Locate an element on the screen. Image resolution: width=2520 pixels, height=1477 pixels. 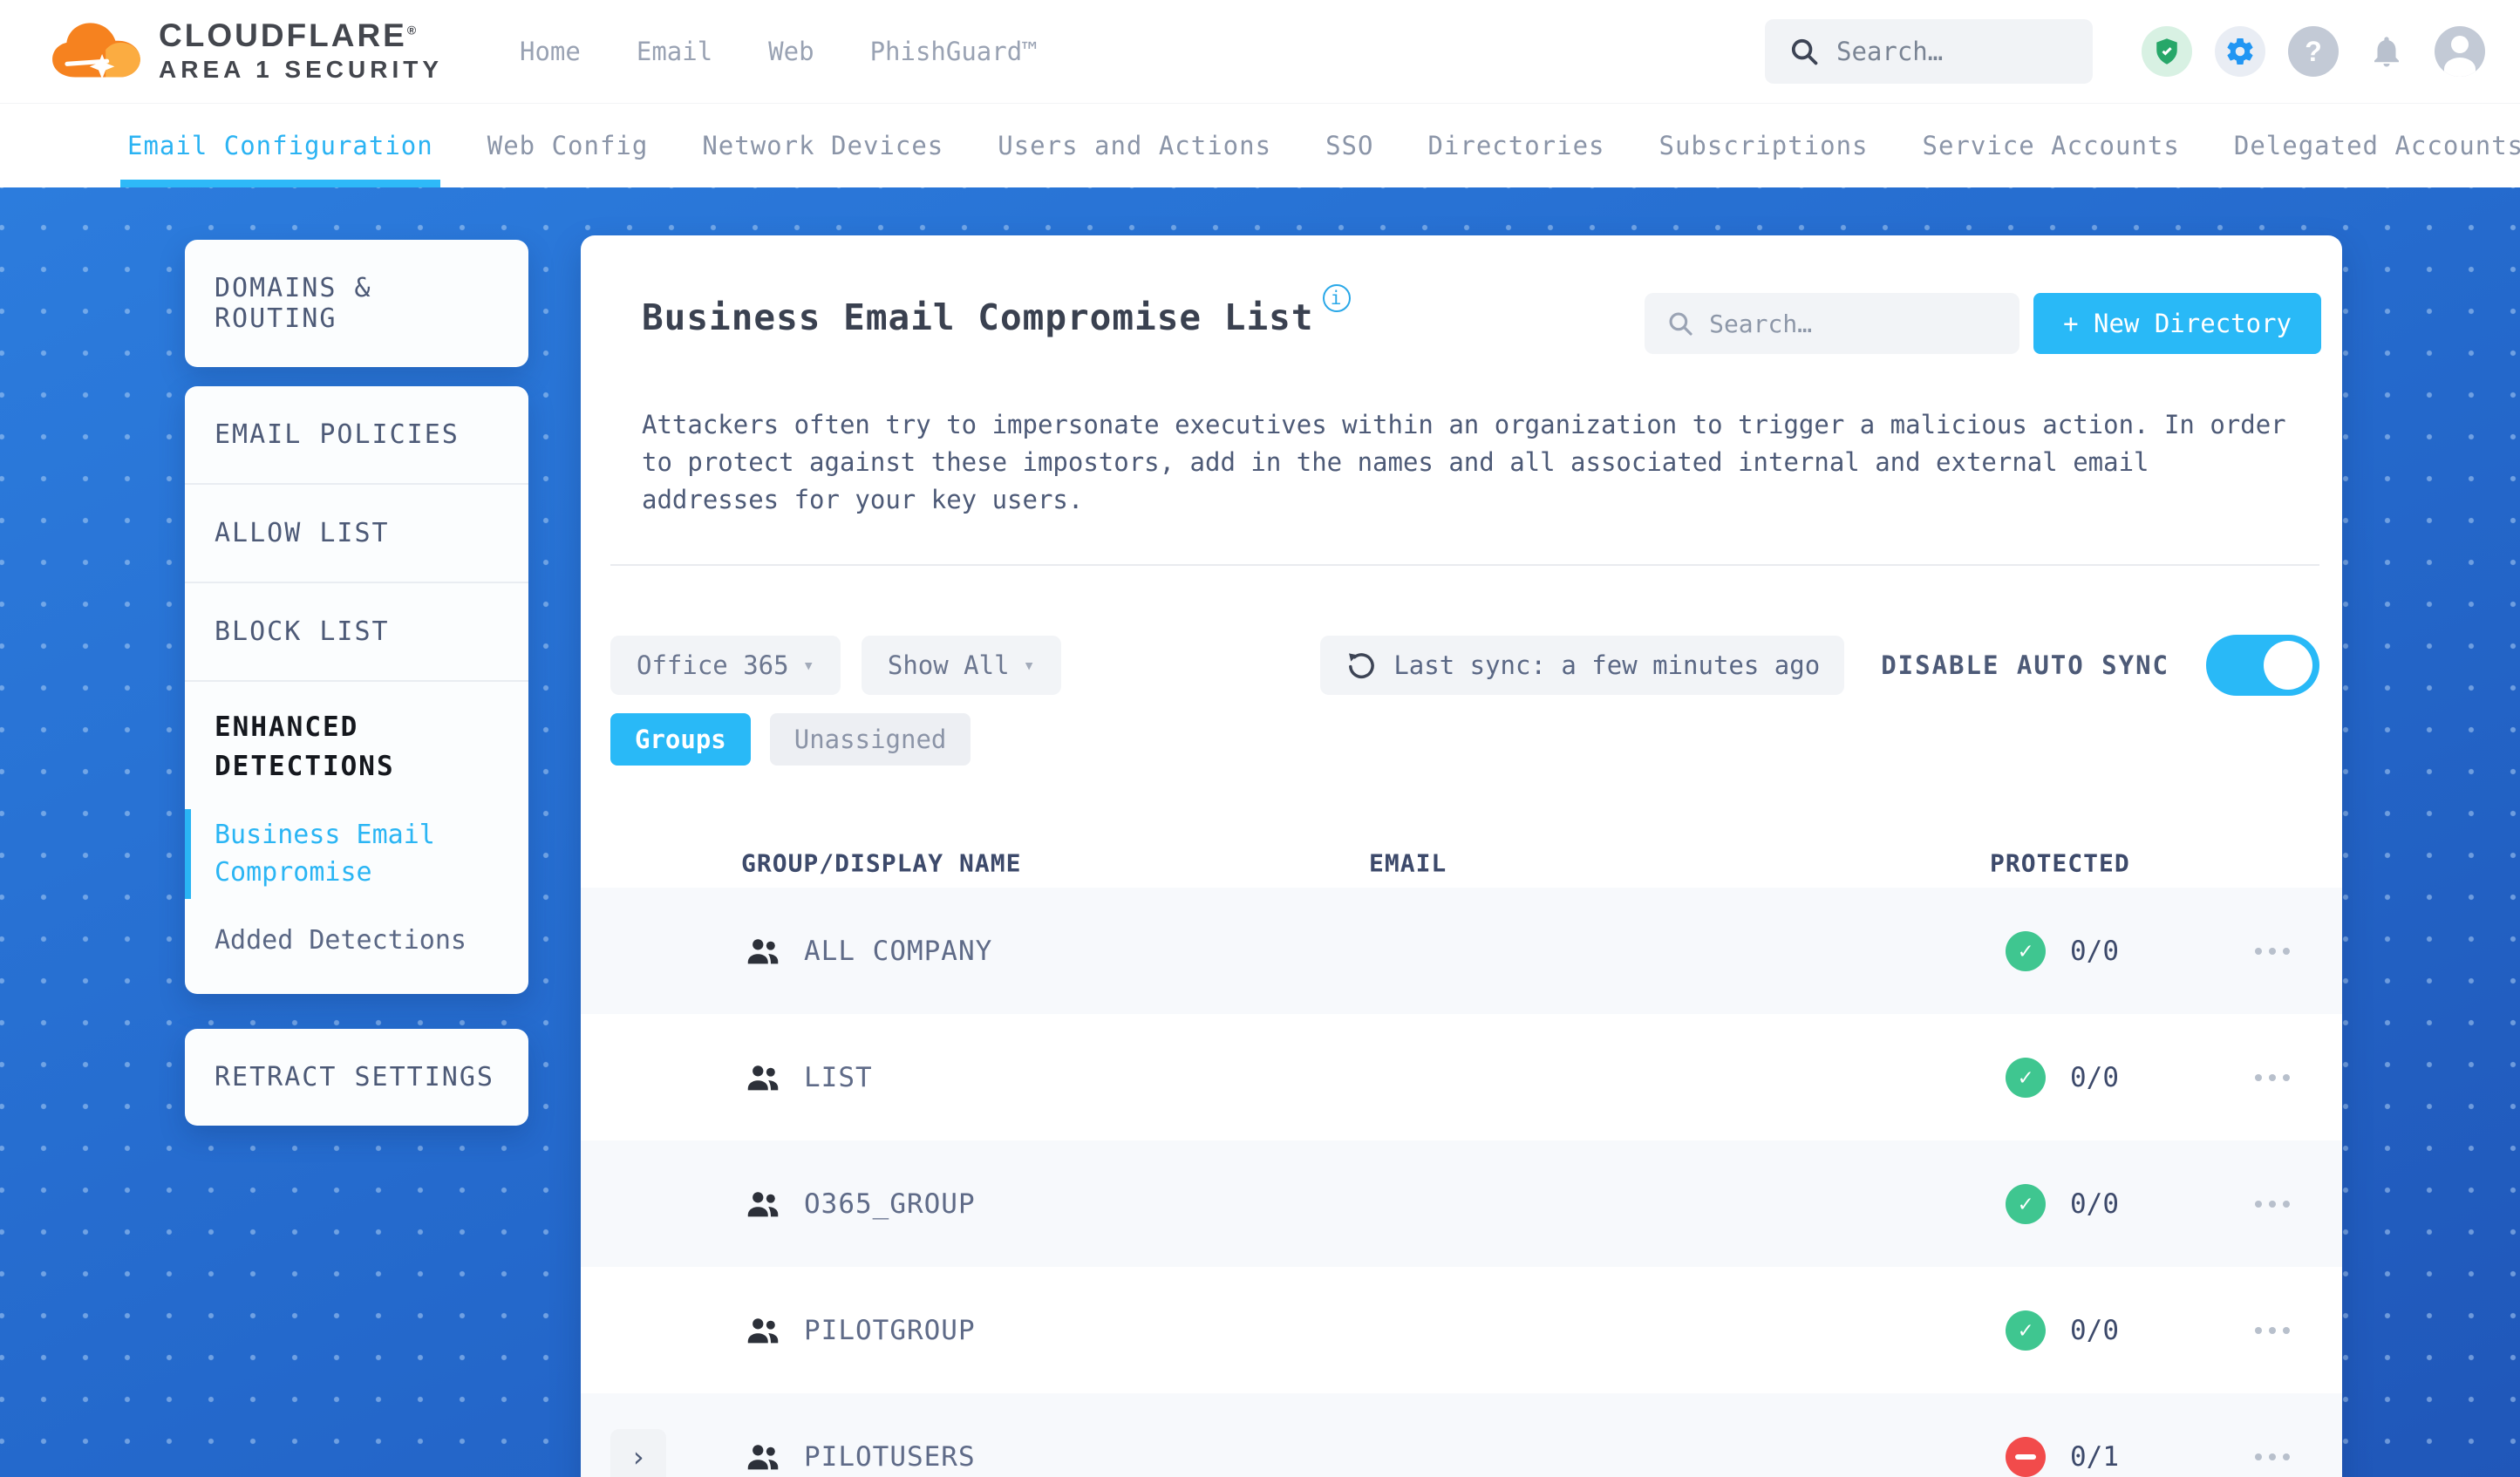
table-row: LIST ✓ 0/0 is located at coordinates (1461, 1077).